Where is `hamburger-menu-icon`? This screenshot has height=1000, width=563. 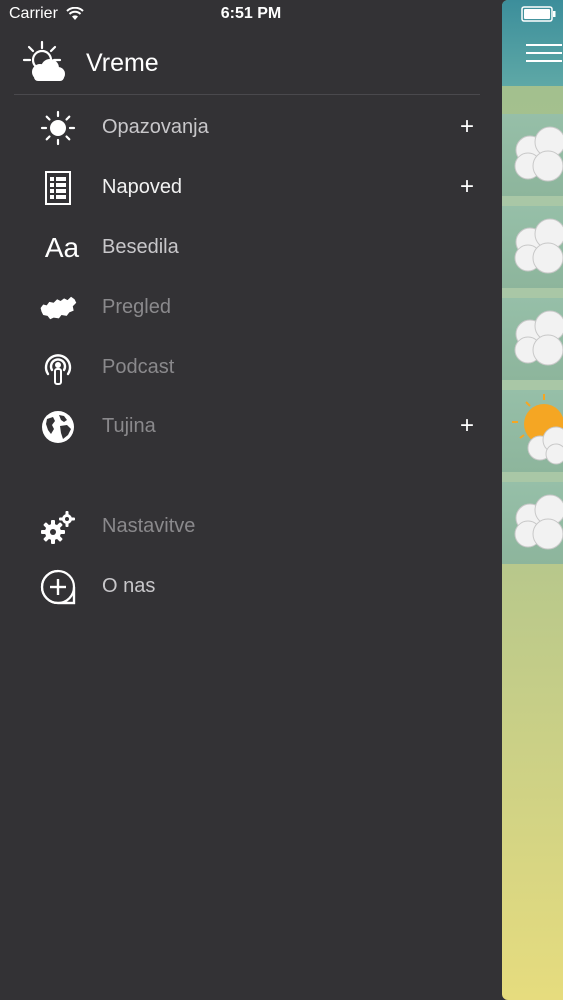
hamburger-menu-icon is located at coordinates (544, 56).